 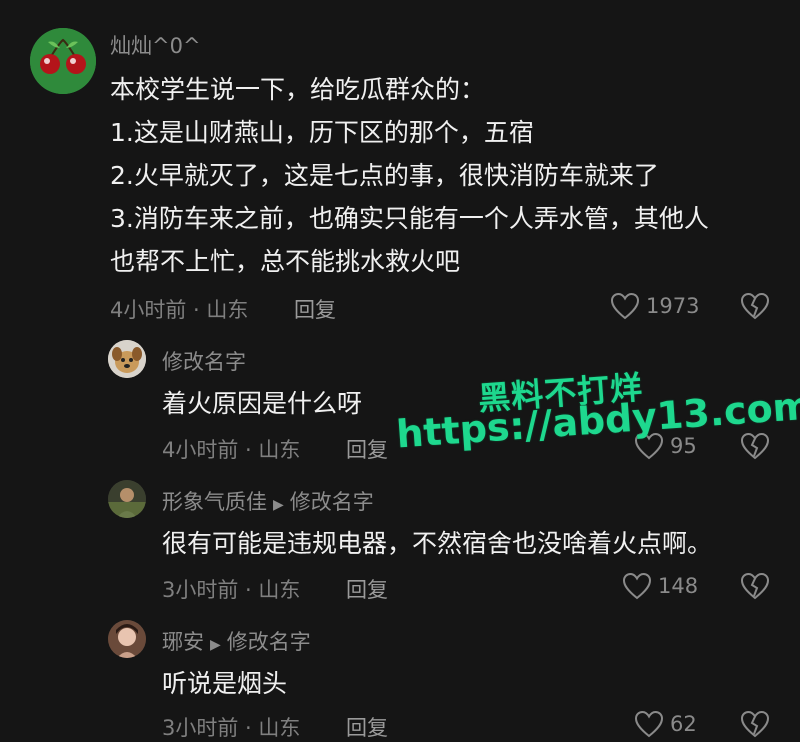 I want to click on comment-line: 2.火早就灭了，这是七点的事，很快消防车就来了, so click(x=384, y=175).